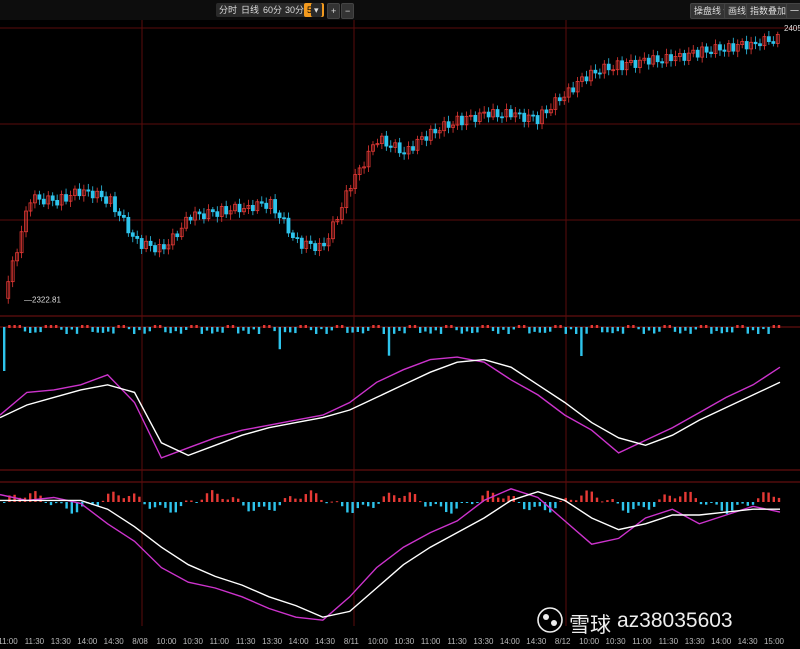 This screenshot has width=800, height=649. I want to click on period-dropdown-icon: ▾, so click(316, 10).